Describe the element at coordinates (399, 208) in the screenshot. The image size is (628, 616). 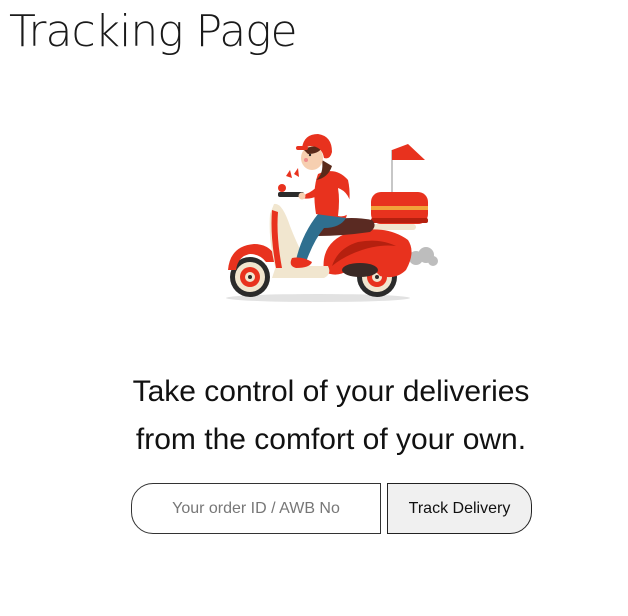
I see `delivery-box-icon` at that location.